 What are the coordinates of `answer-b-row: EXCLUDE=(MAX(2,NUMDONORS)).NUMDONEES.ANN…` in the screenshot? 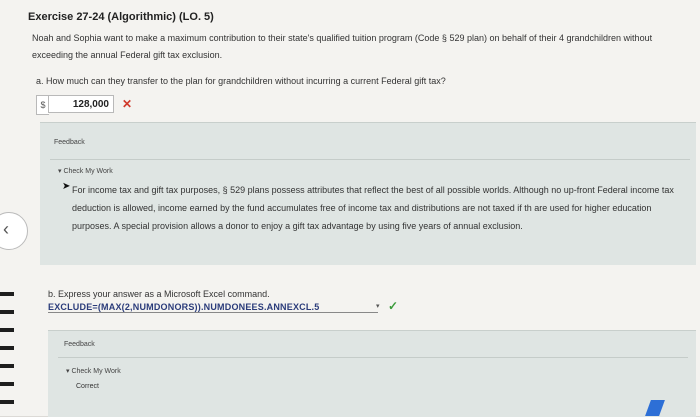 It's located at (223, 307).